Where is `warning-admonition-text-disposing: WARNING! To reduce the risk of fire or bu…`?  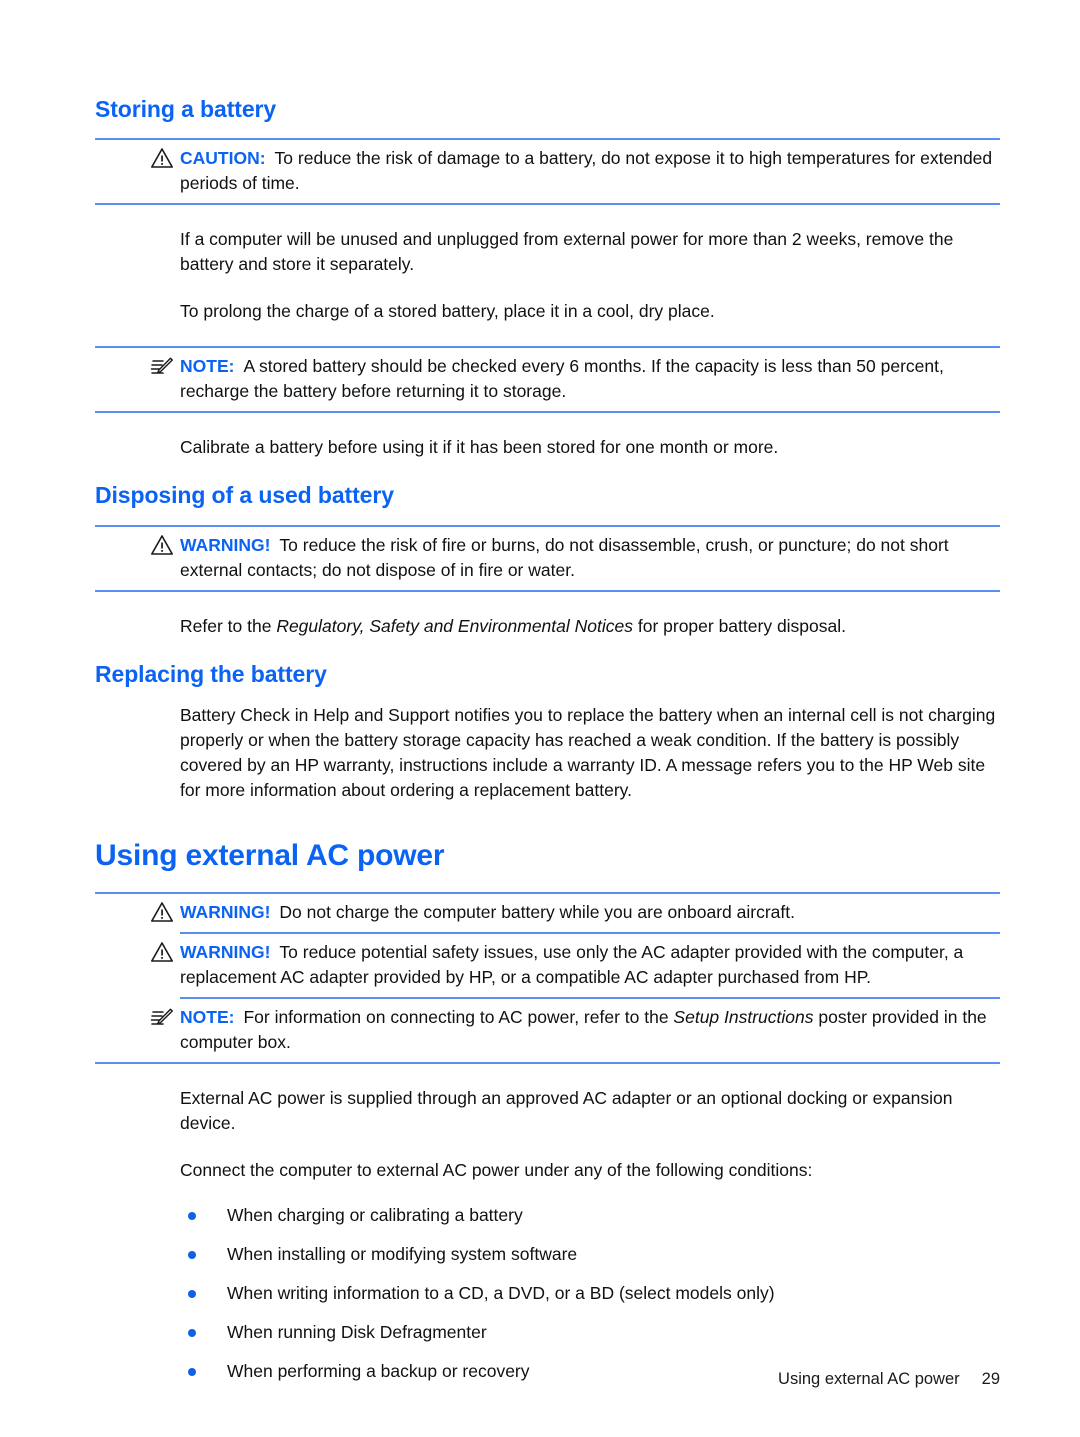
warning-admonition-text-disposing: WARNING! To reduce the risk of fire or bu… is located at coordinates (590, 558).